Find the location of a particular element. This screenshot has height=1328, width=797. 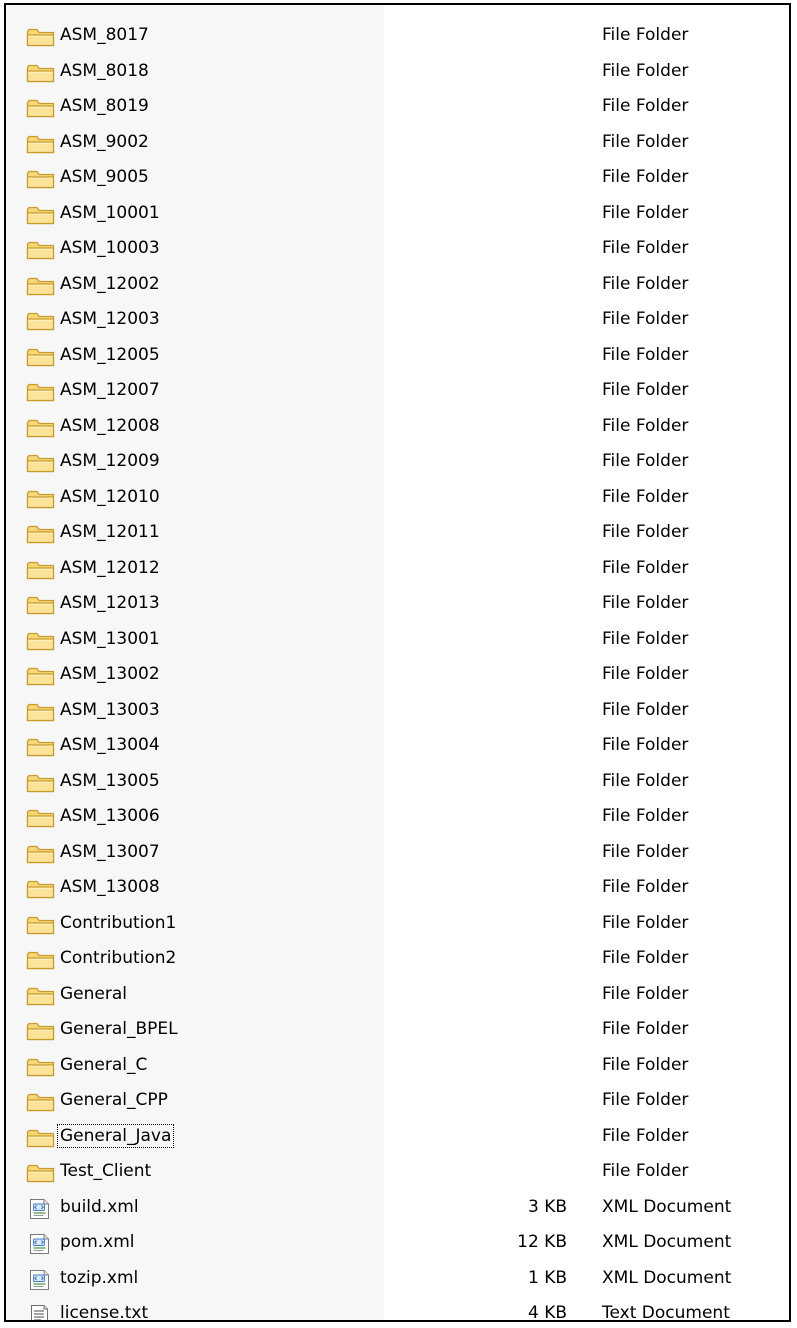

list-item: ASM_13008 File Folder is located at coordinates (397, 888).